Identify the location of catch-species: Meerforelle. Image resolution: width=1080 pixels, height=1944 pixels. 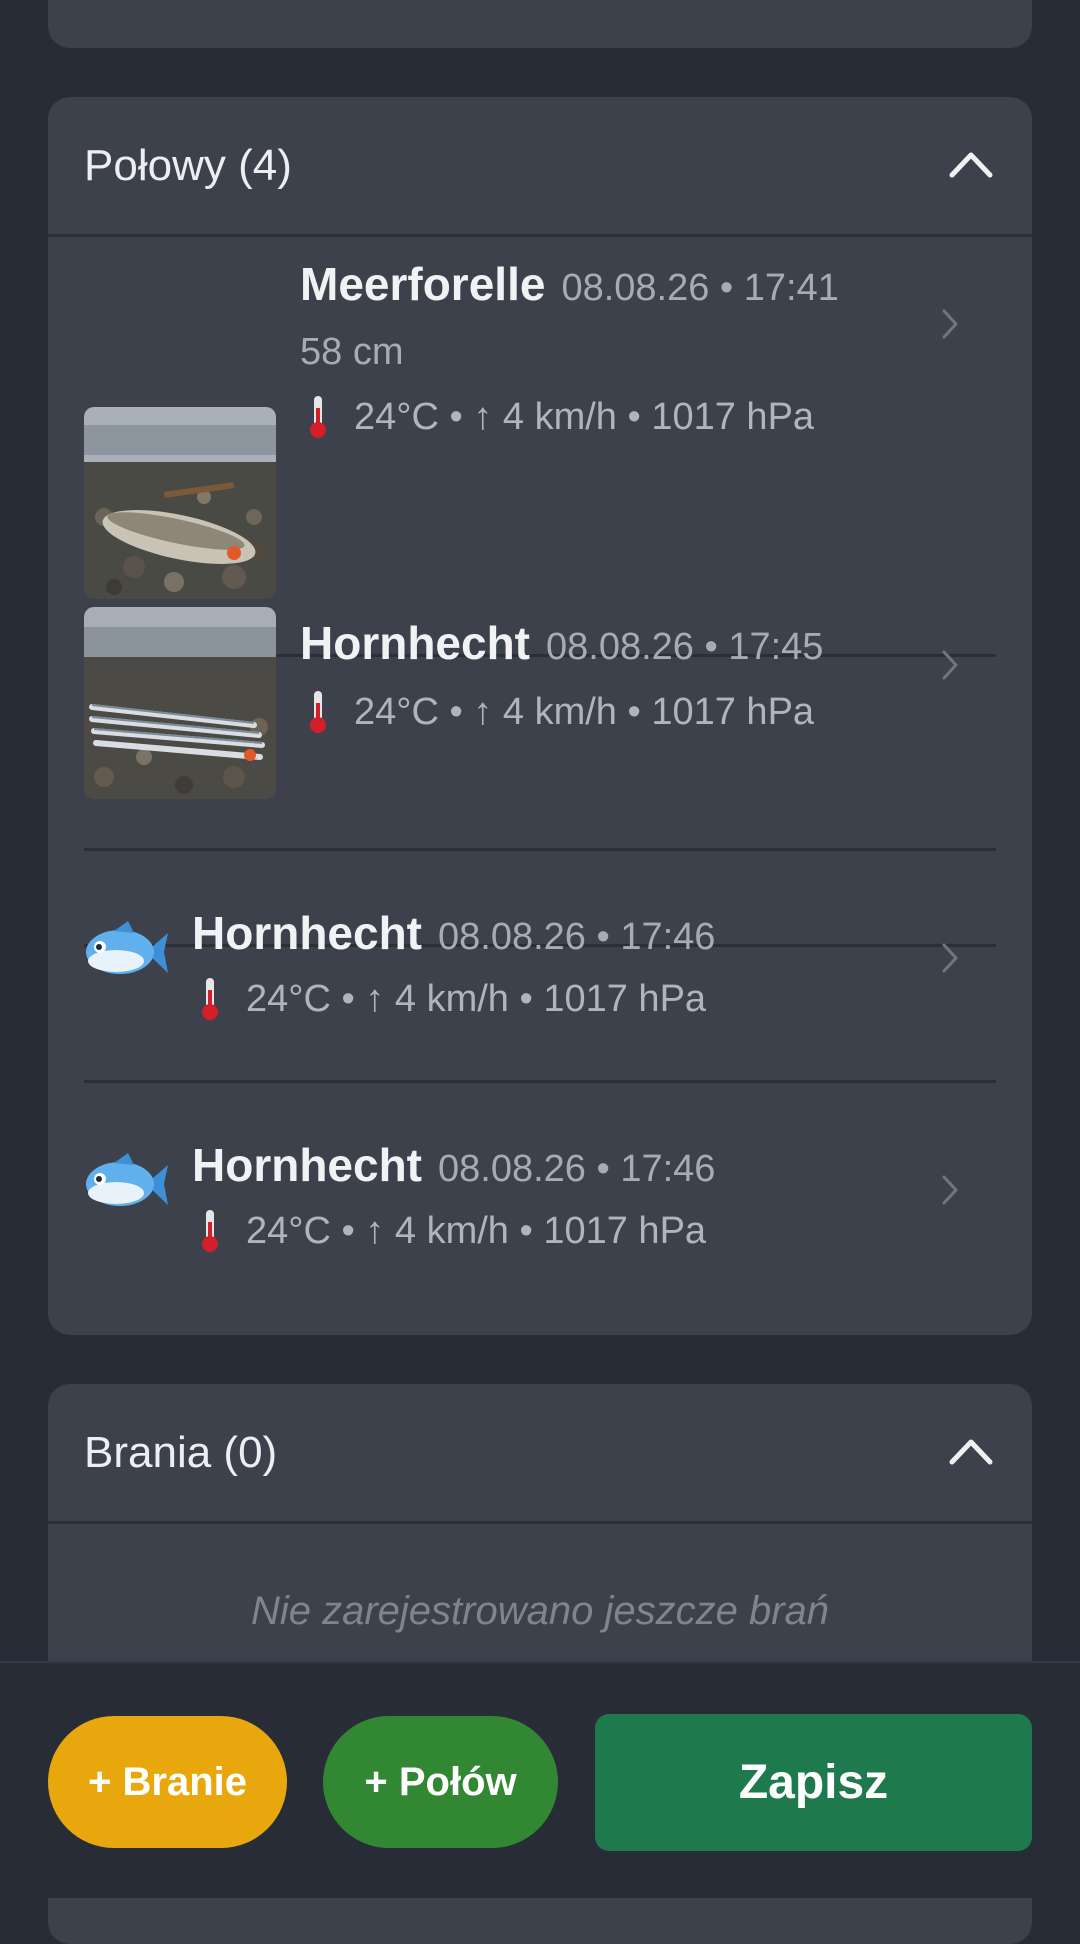
(423, 284).